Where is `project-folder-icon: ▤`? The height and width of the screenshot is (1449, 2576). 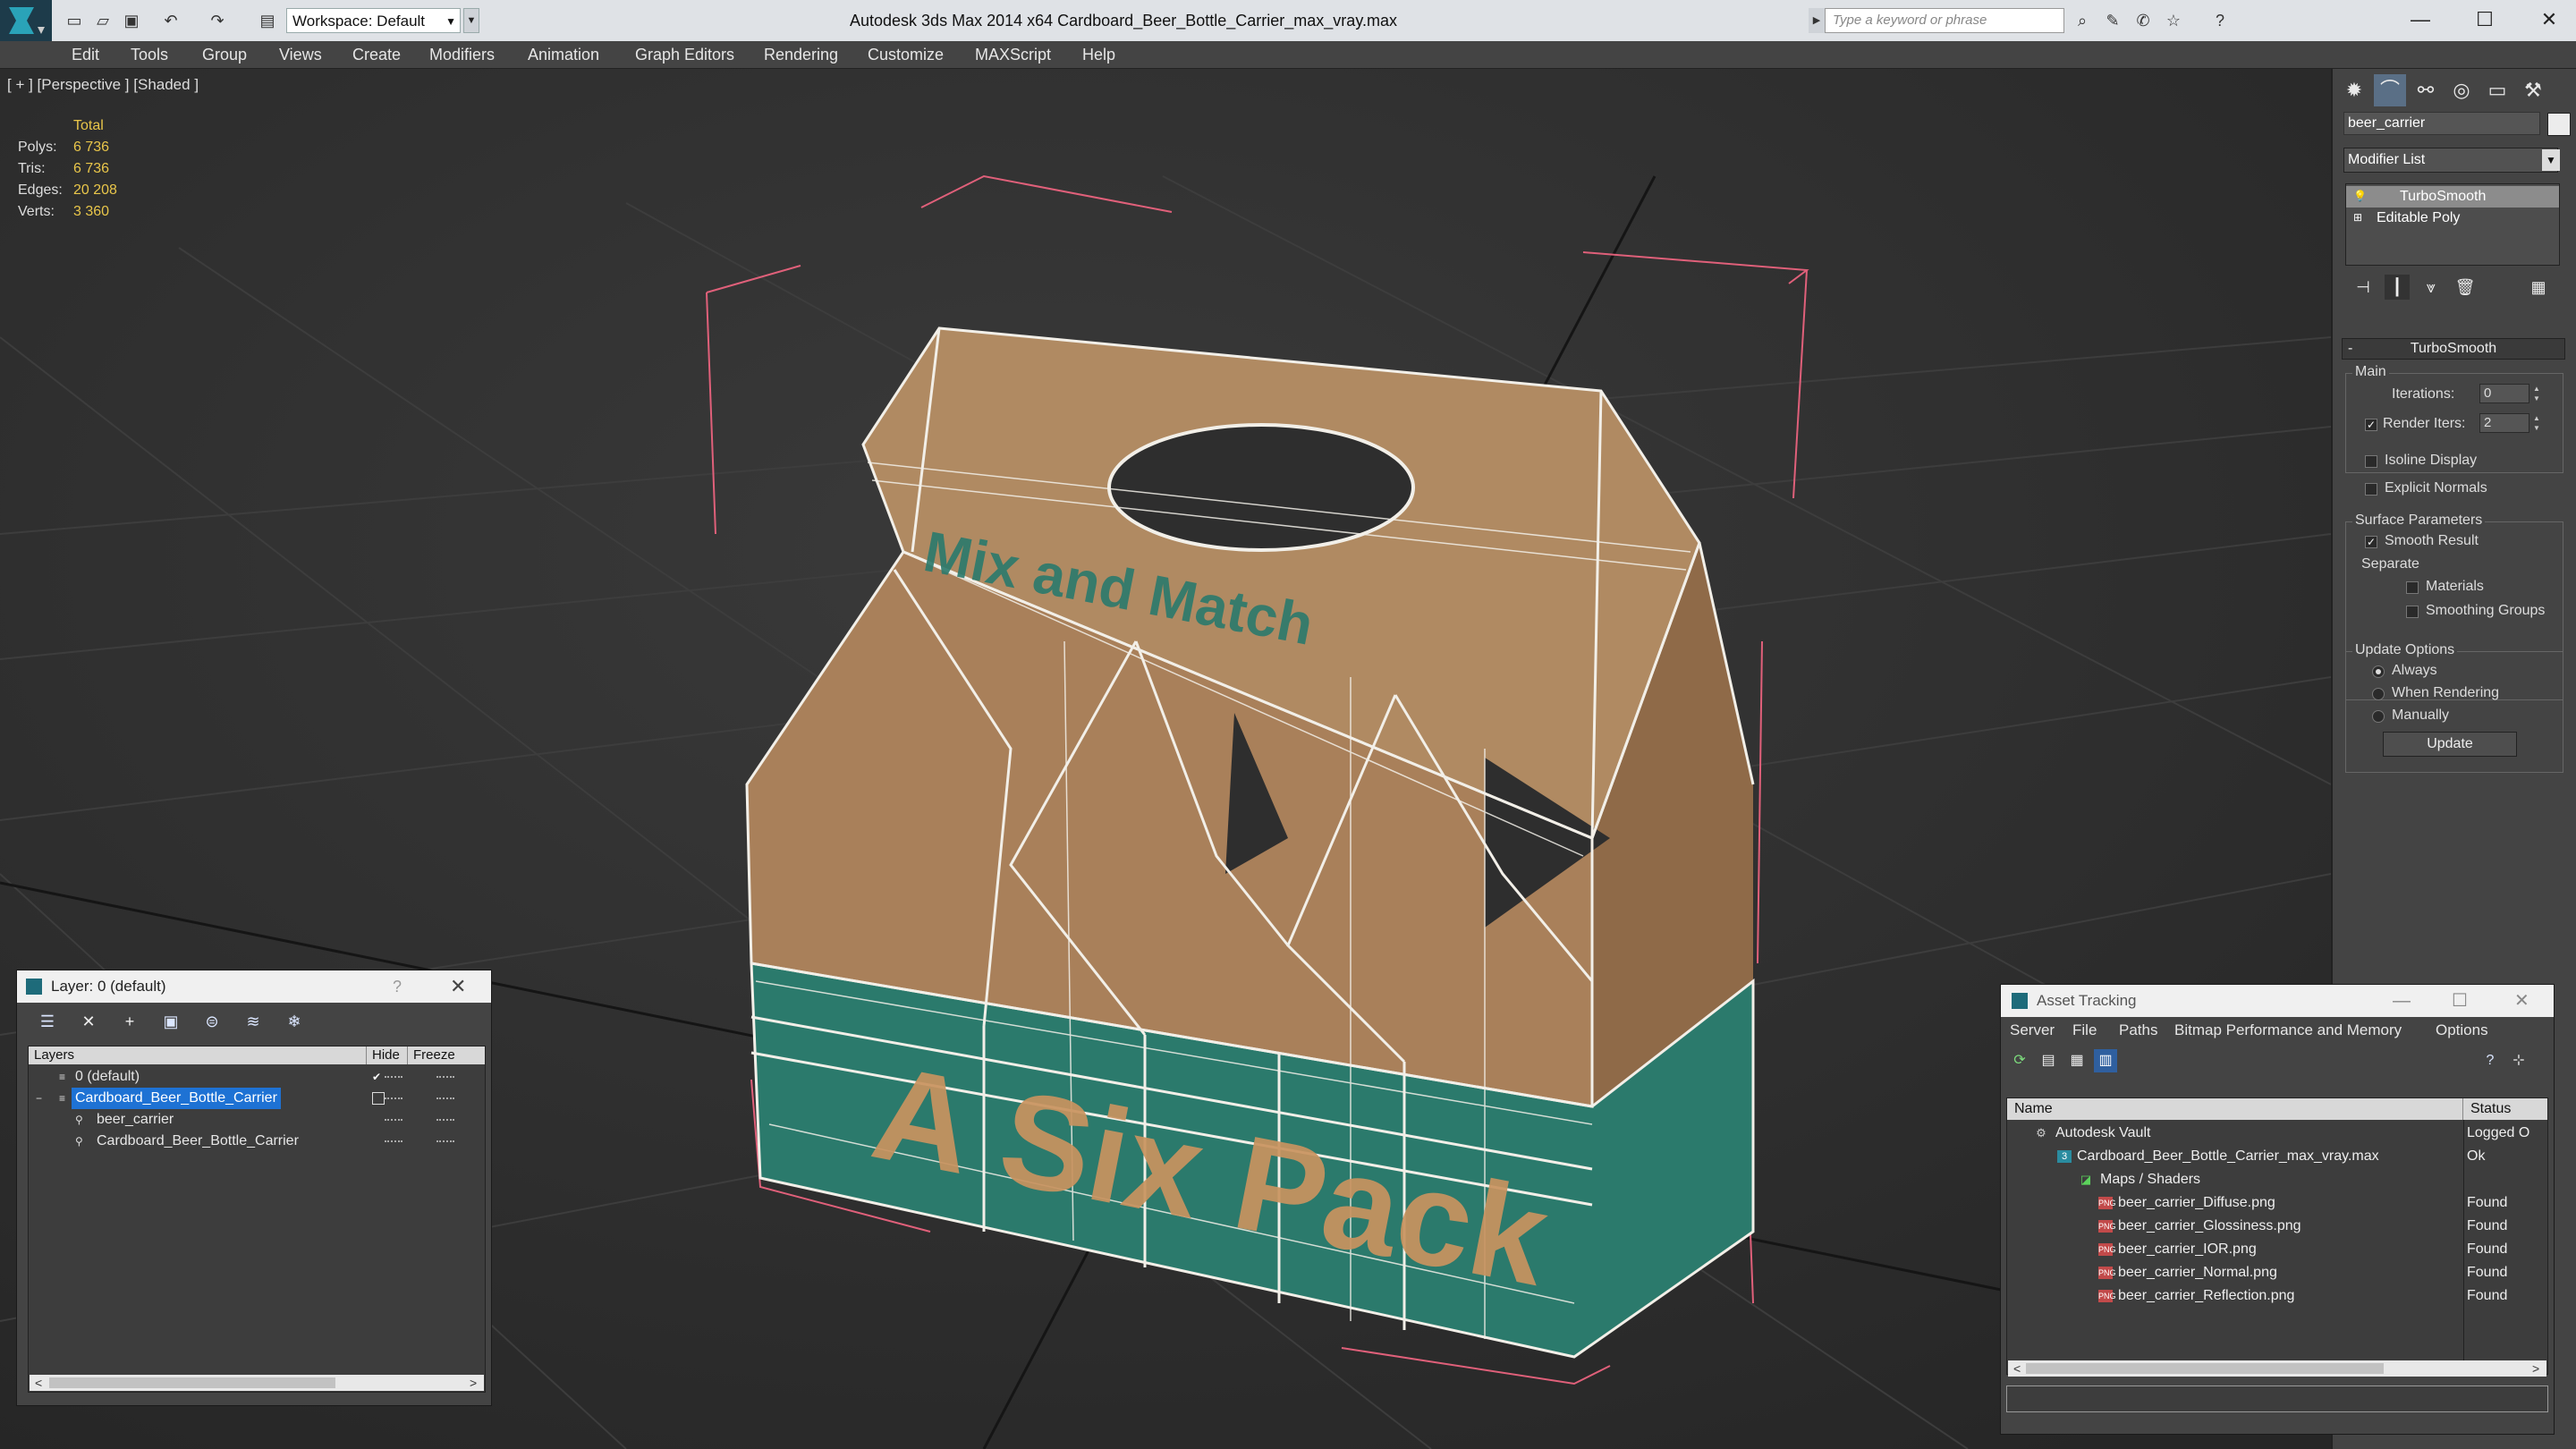
project-folder-icon: ▤ is located at coordinates (267, 21).